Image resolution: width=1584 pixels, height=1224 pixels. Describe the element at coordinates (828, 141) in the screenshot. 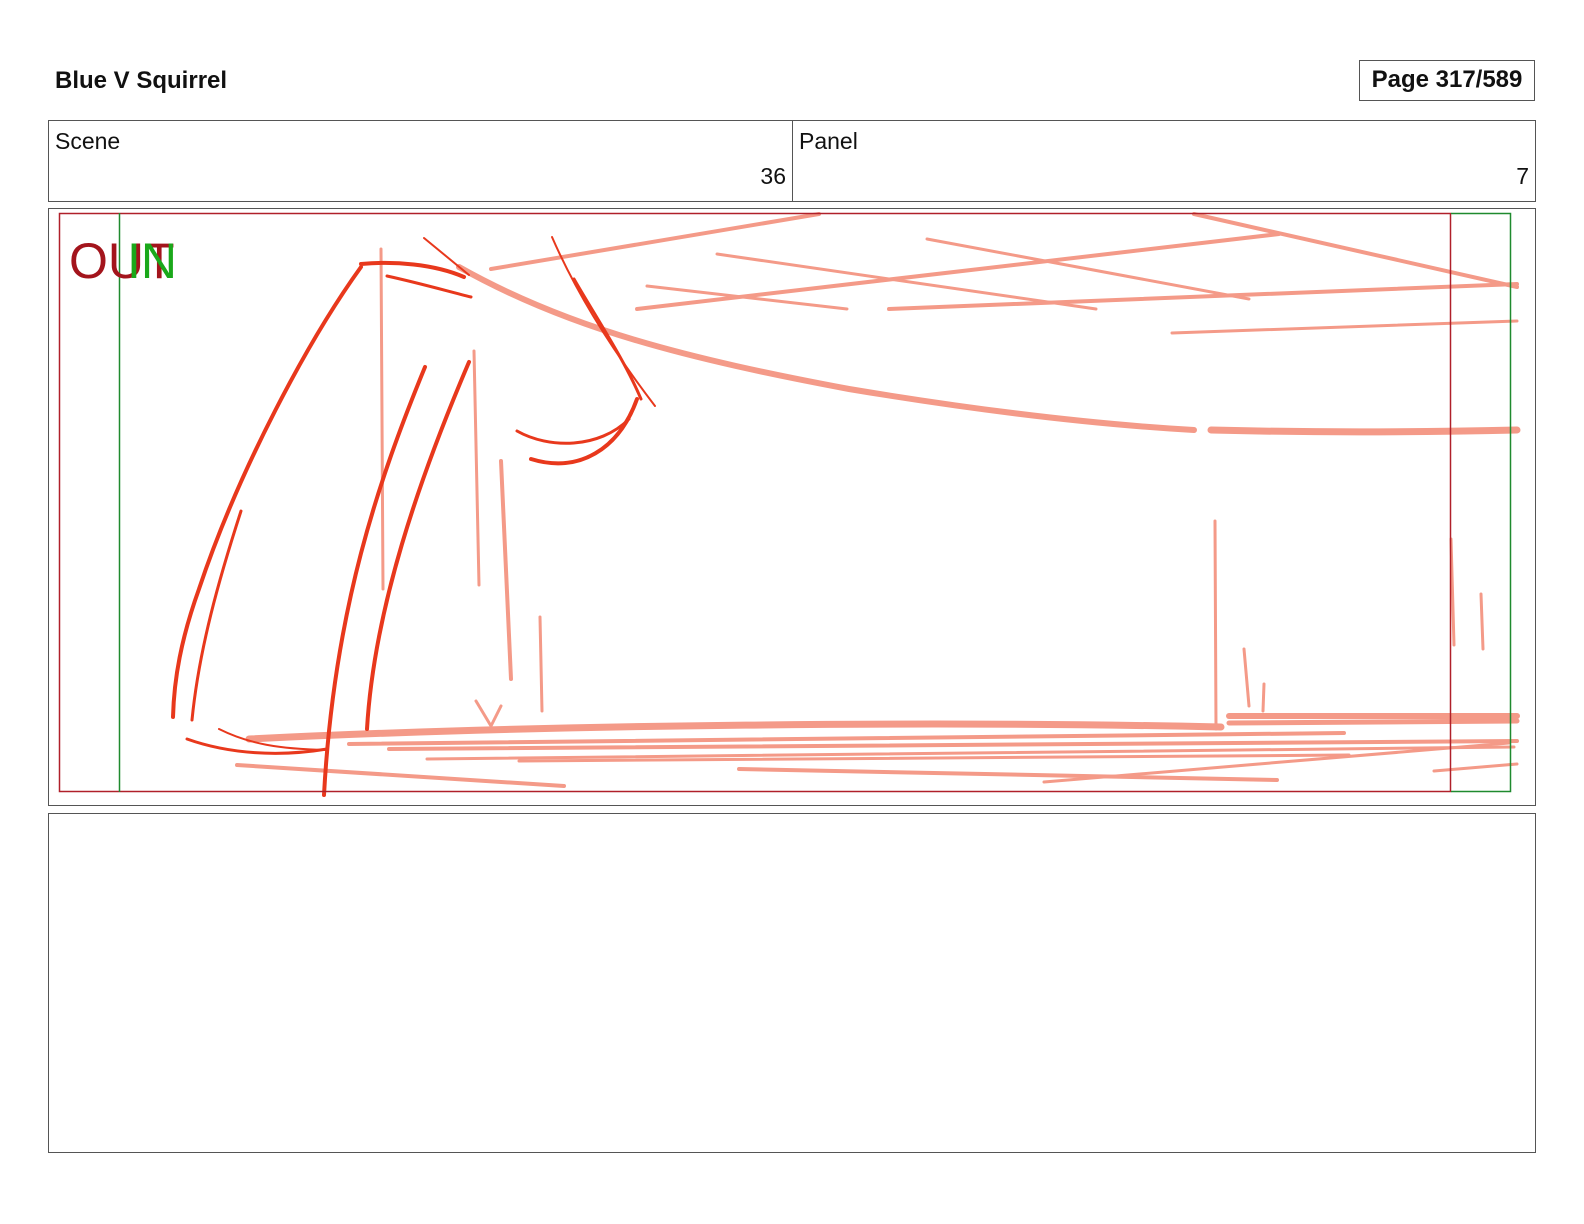

I see `panel-label: Panel` at that location.